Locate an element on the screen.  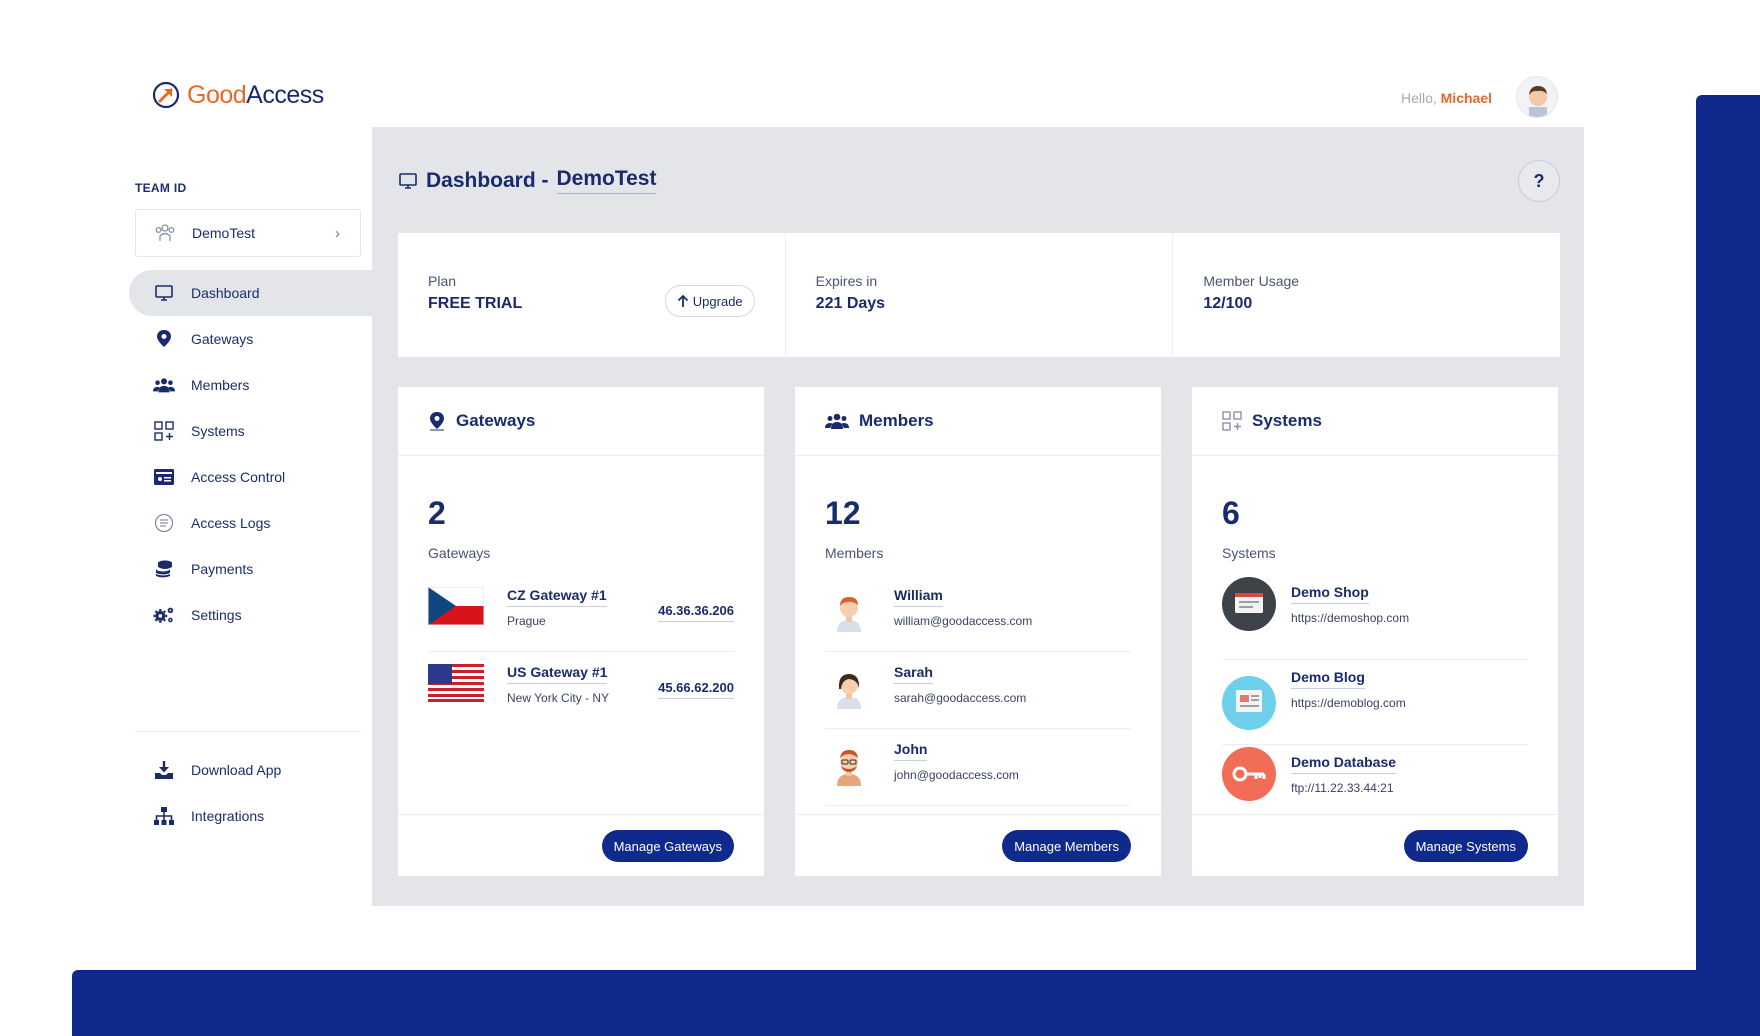
background-accent-right is located at coordinates (1728, 565).